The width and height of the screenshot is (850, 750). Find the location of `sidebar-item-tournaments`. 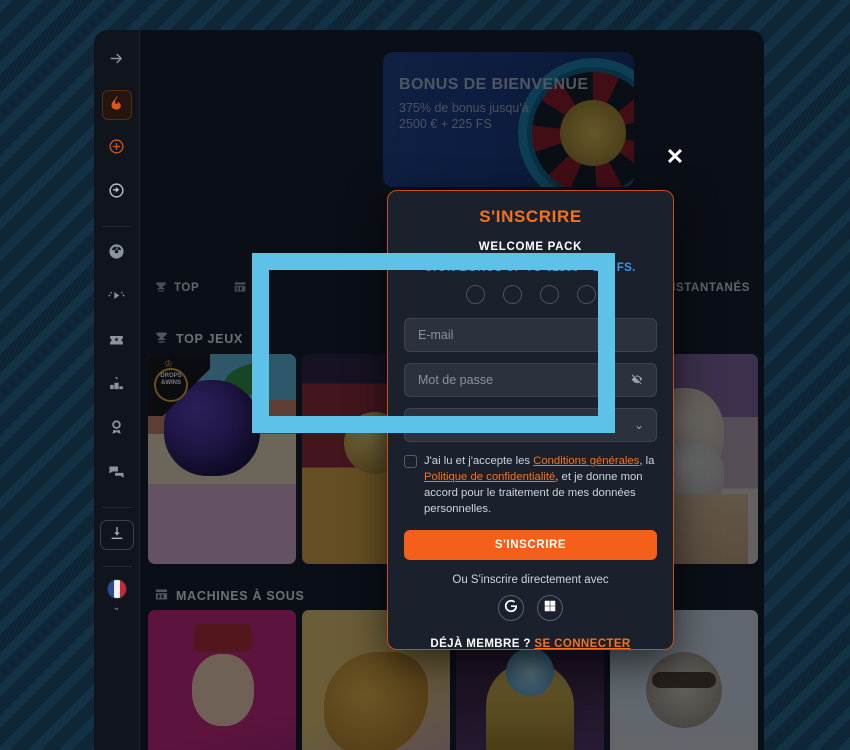

sidebar-item-tournaments is located at coordinates (117, 386).